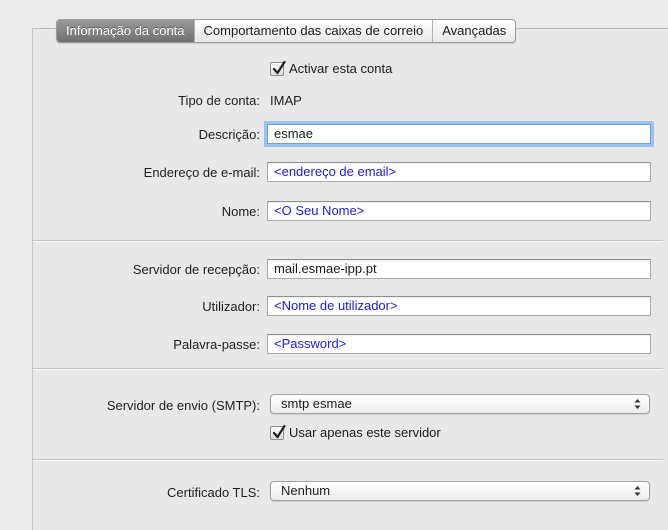  I want to click on tab-advanced: Avançadas, so click(473, 31).